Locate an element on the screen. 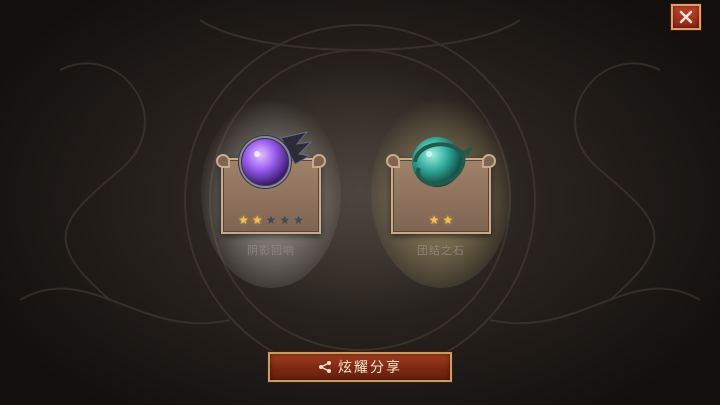 Image resolution: width=720 pixels, height=405 pixels. reward-name: 阴影回响 is located at coordinates (271, 250).